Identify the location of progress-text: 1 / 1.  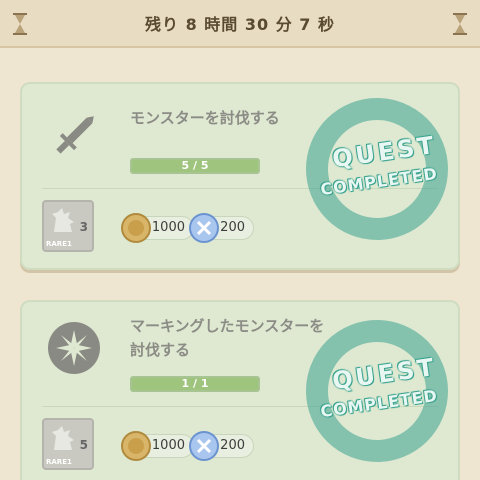
(195, 383).